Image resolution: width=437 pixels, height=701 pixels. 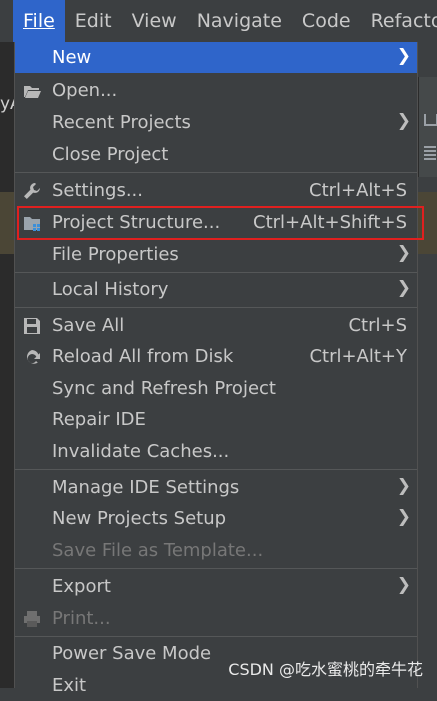 I want to click on menu-item-new-projects-setup: New Projects Setup ❯, so click(x=216, y=518).